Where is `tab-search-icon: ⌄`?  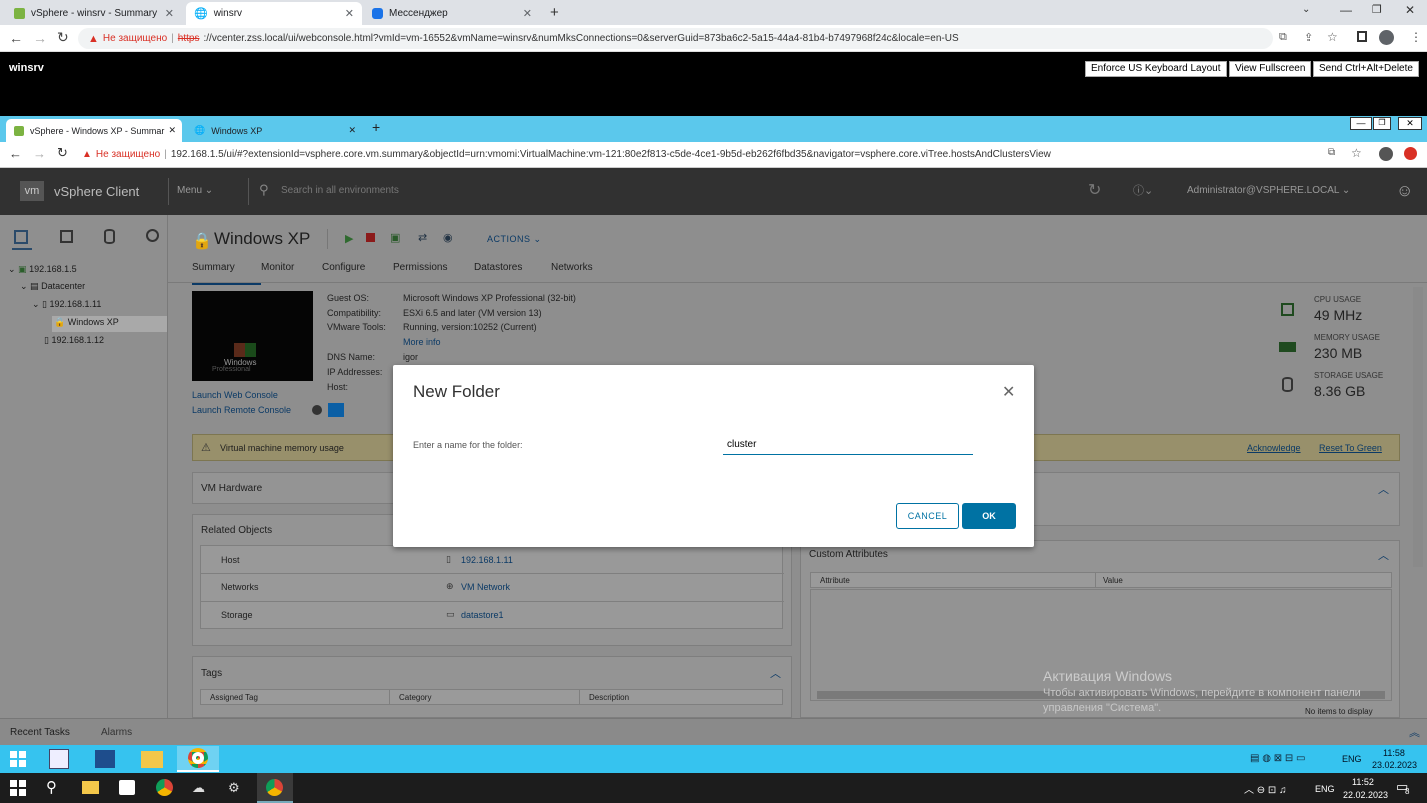
tab-search-icon: ⌄ is located at coordinates (1306, 9).